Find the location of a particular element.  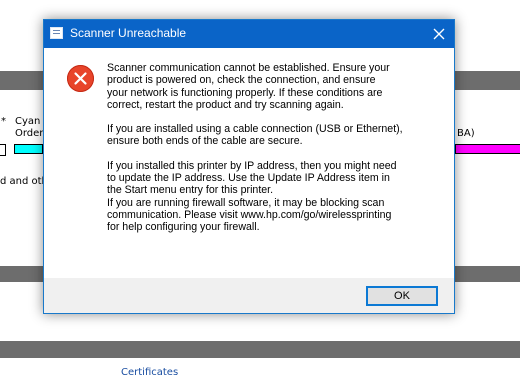

abbrev-label: BA) is located at coordinates (466, 133).